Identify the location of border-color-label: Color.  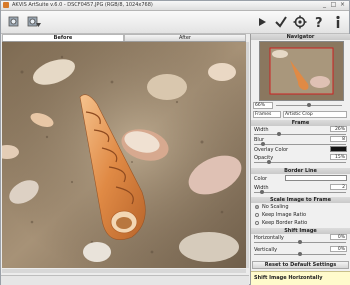
(261, 179).